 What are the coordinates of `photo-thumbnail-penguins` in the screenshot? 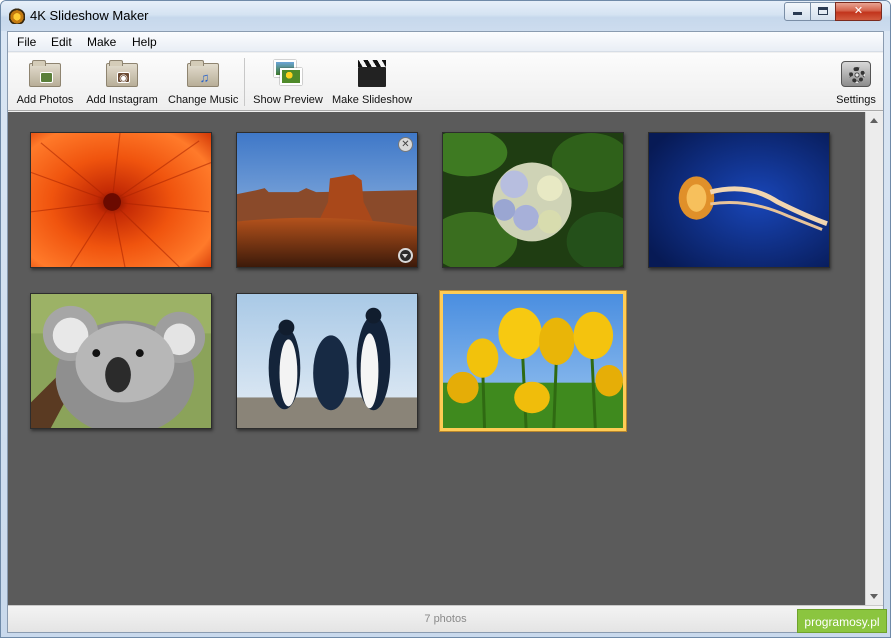 It's located at (327, 361).